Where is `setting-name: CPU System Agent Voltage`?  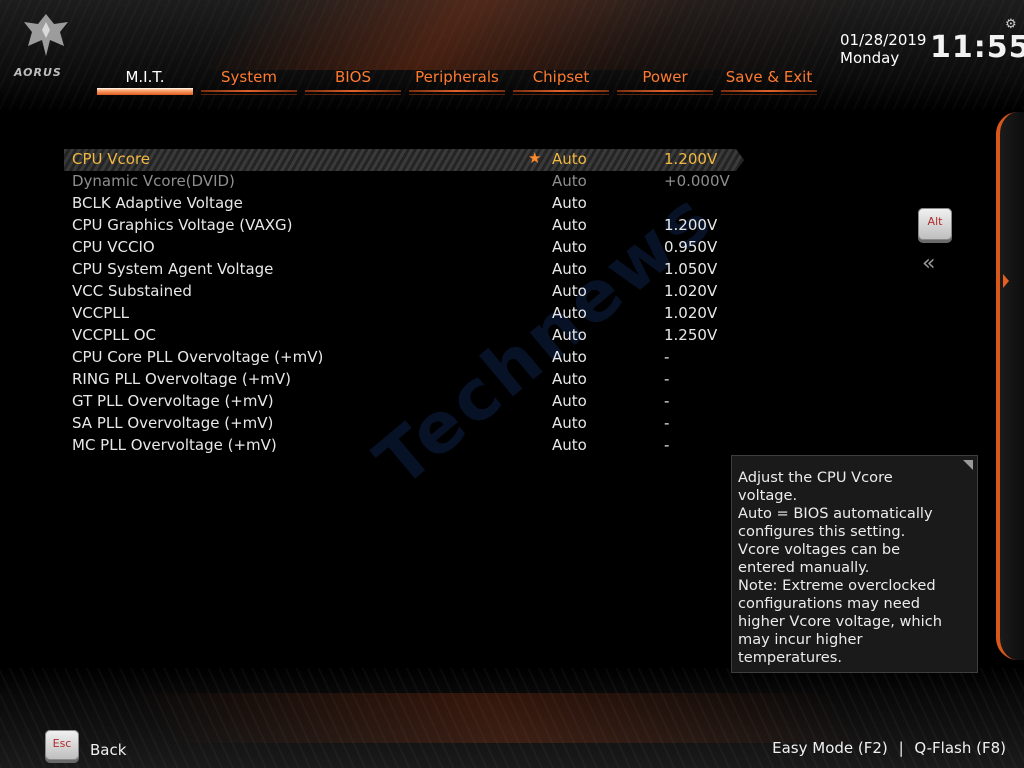
setting-name: CPU System Agent Voltage is located at coordinates (173, 269).